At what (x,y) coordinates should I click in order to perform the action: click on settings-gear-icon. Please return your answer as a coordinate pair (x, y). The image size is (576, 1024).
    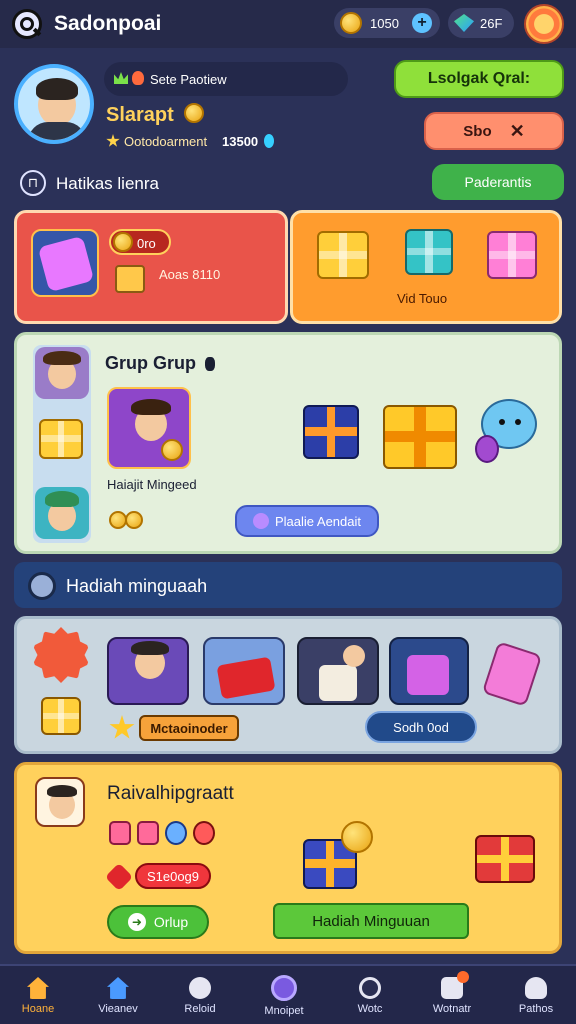
    Looking at the image, I should click on (544, 24).